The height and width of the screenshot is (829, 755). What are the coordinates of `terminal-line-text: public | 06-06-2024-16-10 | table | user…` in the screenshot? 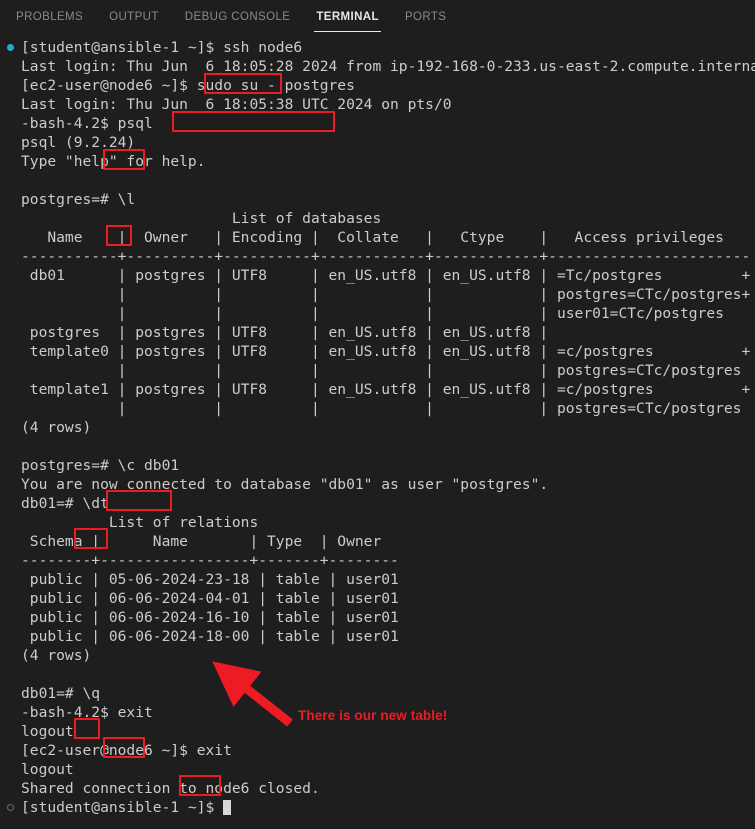 It's located at (210, 617).